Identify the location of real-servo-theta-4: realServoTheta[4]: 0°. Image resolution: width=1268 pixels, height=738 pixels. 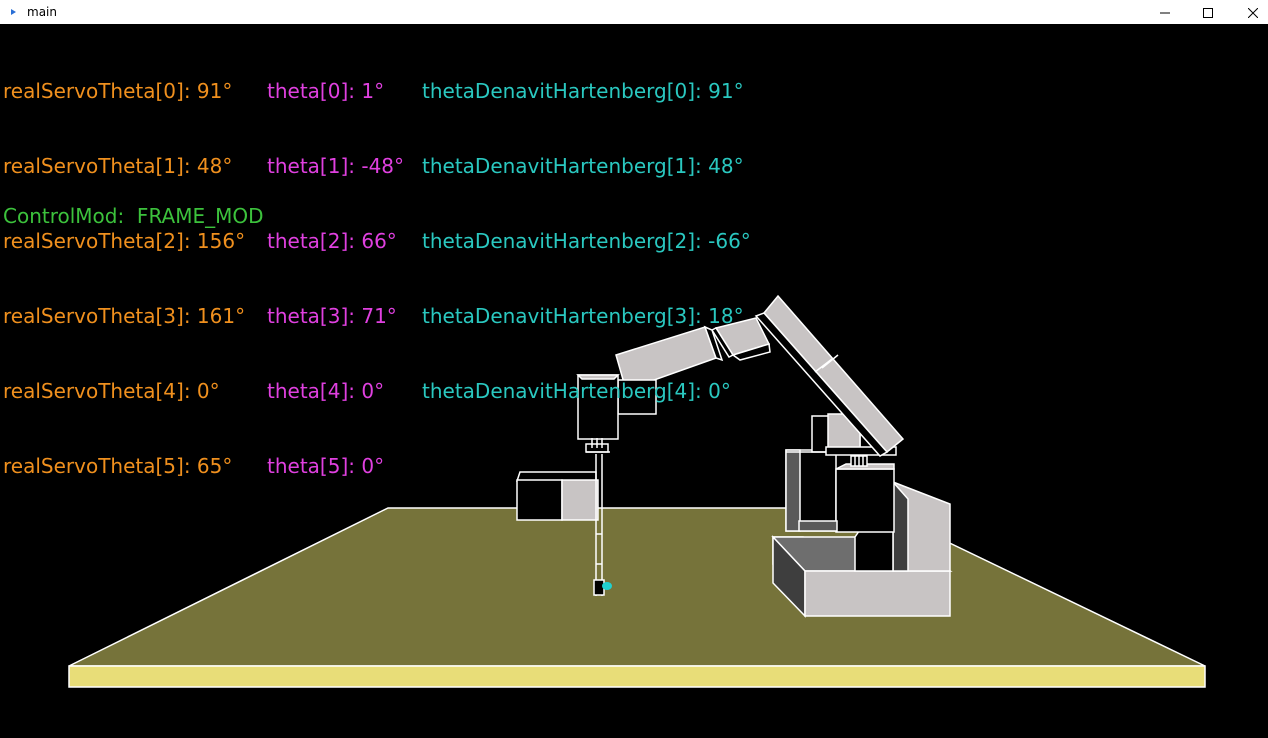
(111, 391).